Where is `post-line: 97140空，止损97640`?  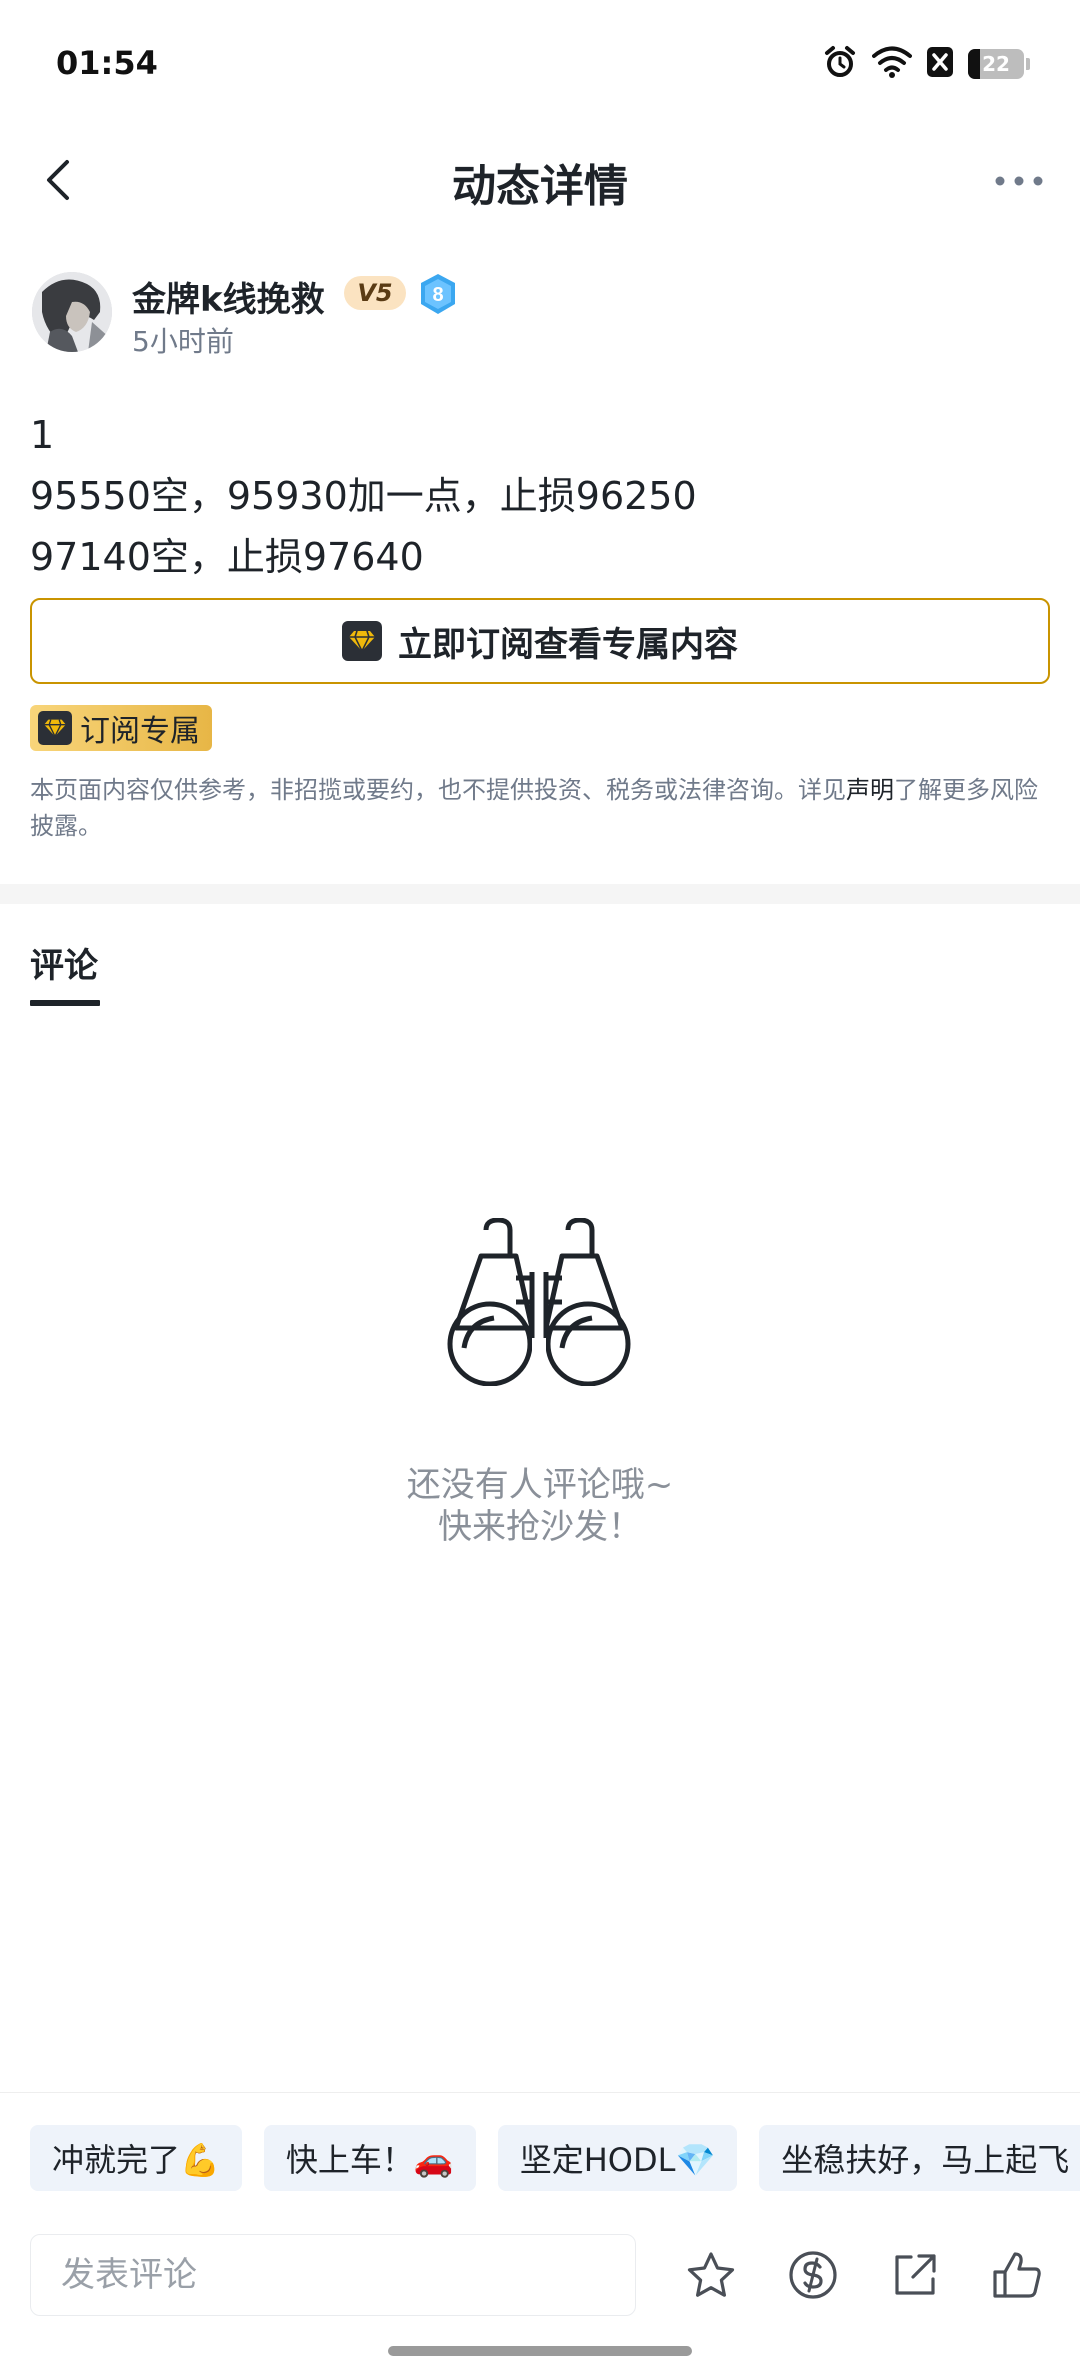 post-line: 97140空，止损97640 is located at coordinates (227, 557).